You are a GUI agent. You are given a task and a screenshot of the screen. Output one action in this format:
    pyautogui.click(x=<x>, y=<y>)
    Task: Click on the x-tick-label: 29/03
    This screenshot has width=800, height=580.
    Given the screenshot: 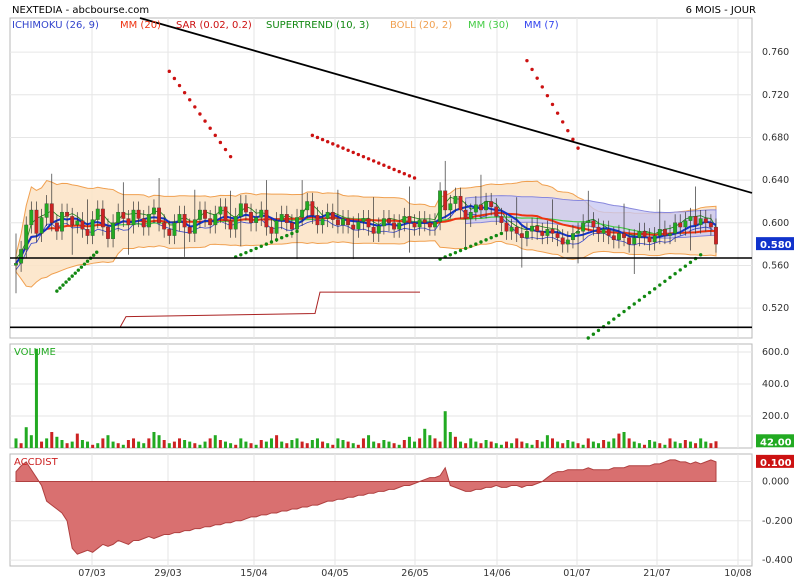 What is the action you would take?
    pyautogui.click(x=167, y=573)
    